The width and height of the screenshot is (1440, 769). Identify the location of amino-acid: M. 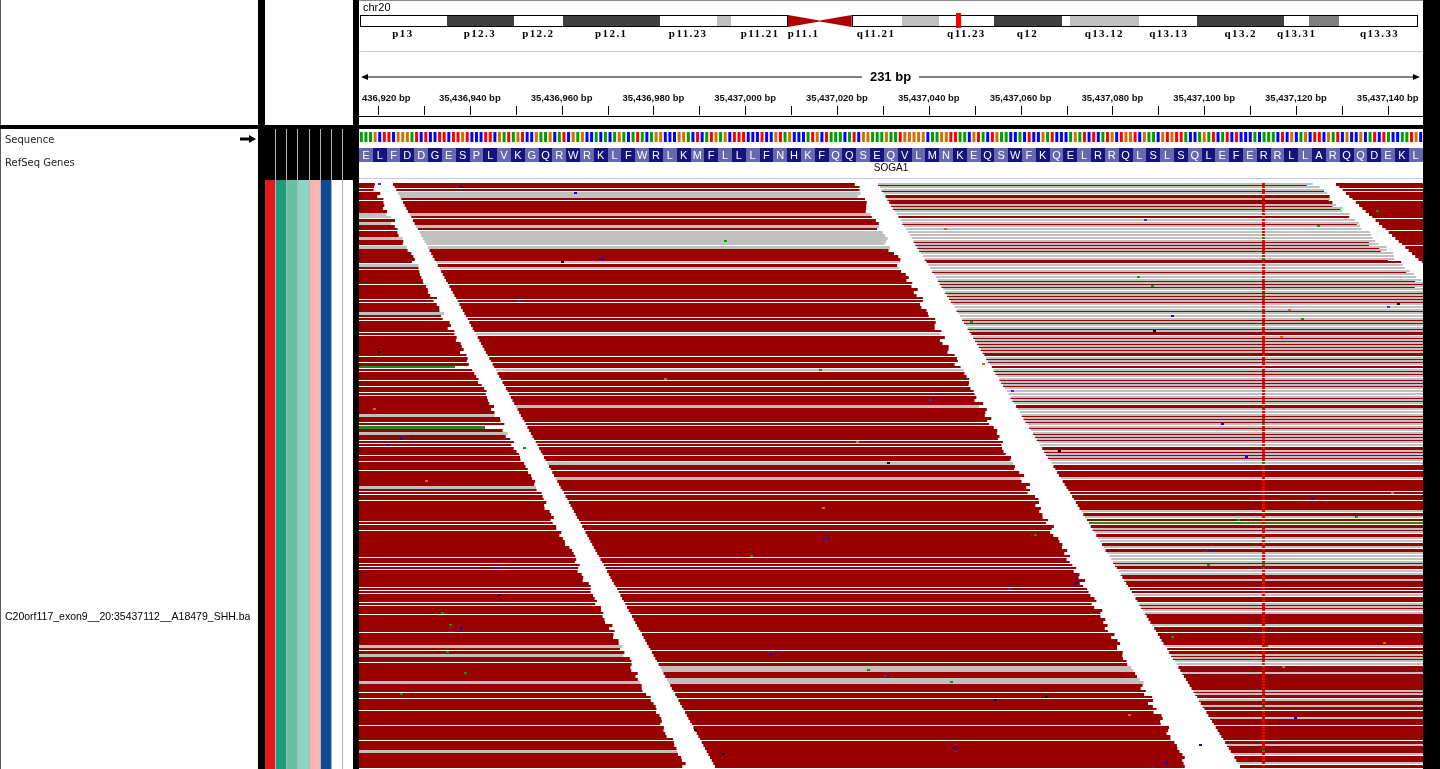
(932, 155).